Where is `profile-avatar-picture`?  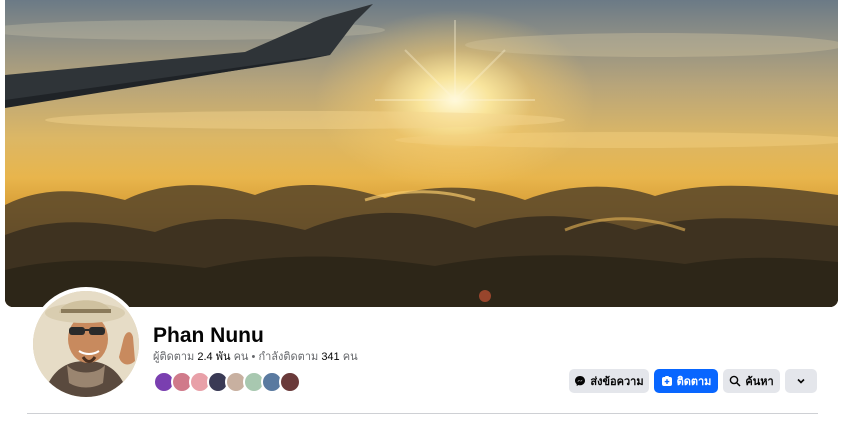
profile-avatar-picture is located at coordinates (86, 344).